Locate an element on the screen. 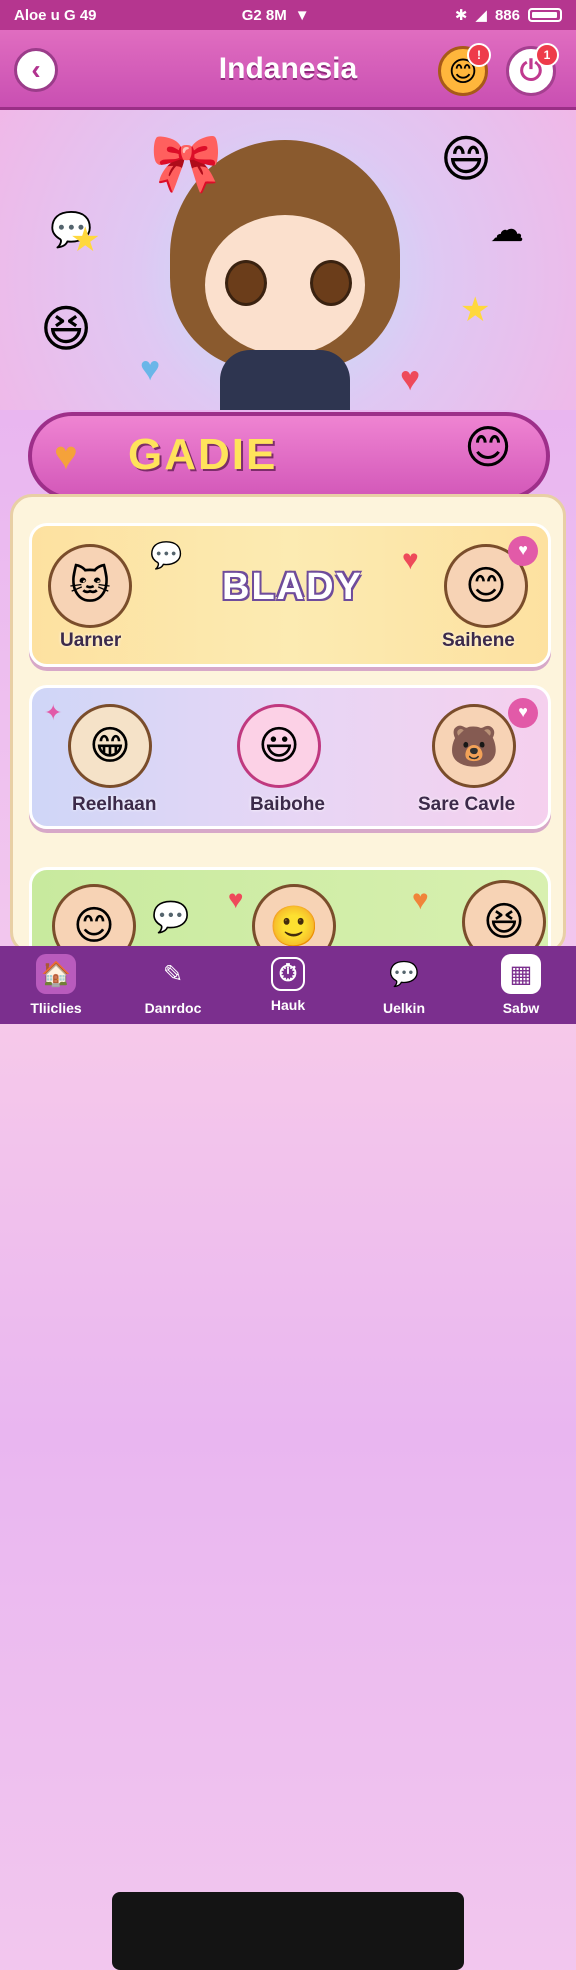 The width and height of the screenshot is (576, 1970). bluetooth-icon: ✱ is located at coordinates (461, 15).